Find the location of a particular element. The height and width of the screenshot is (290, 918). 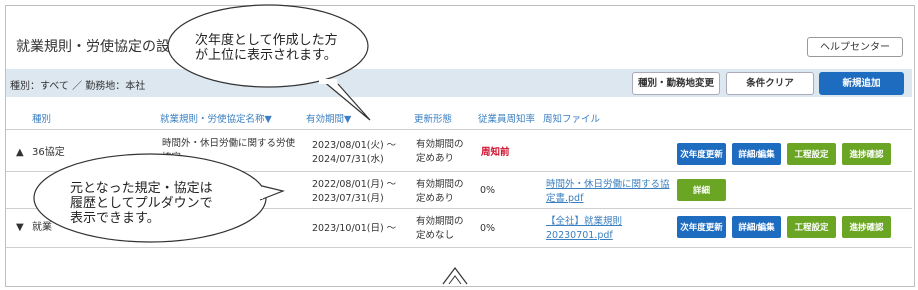

callout-bottom-line2: 履歴としてプルダウンで is located at coordinates (141, 203).